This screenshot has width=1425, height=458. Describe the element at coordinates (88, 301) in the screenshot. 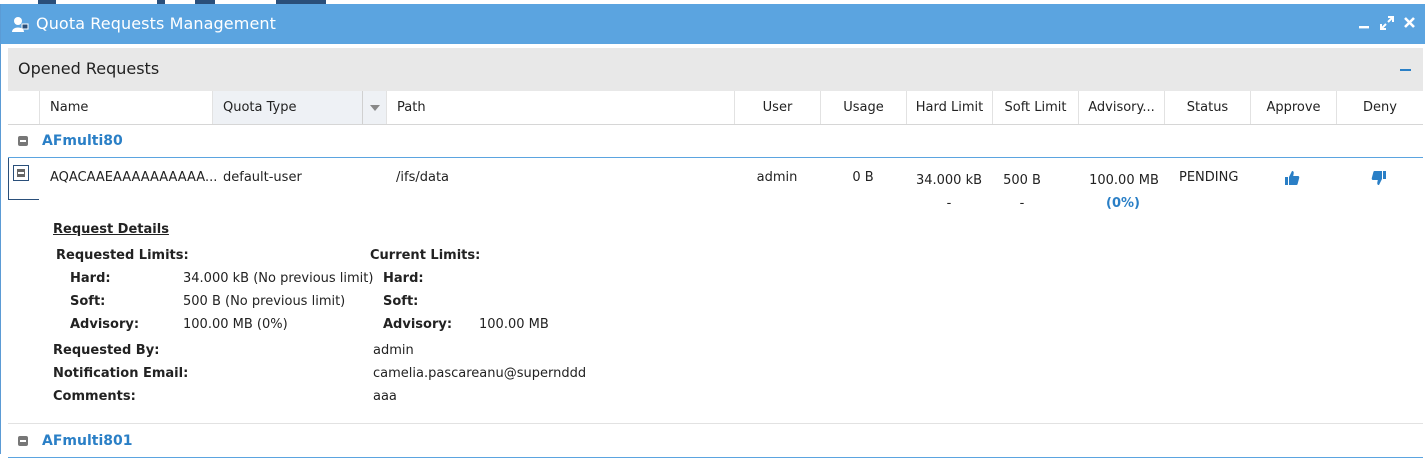

I see `req-soft-label: Soft:` at that location.